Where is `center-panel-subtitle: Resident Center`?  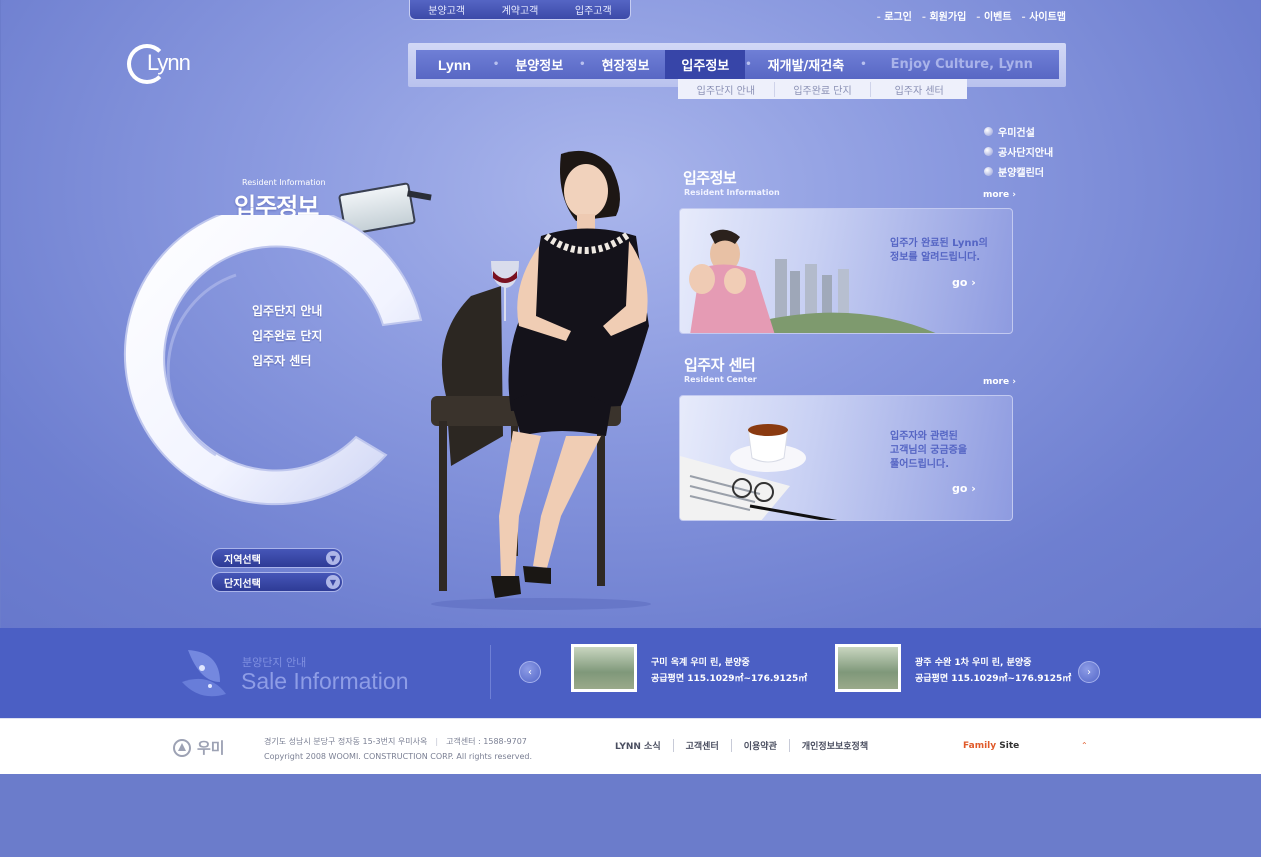 center-panel-subtitle: Resident Center is located at coordinates (720, 379).